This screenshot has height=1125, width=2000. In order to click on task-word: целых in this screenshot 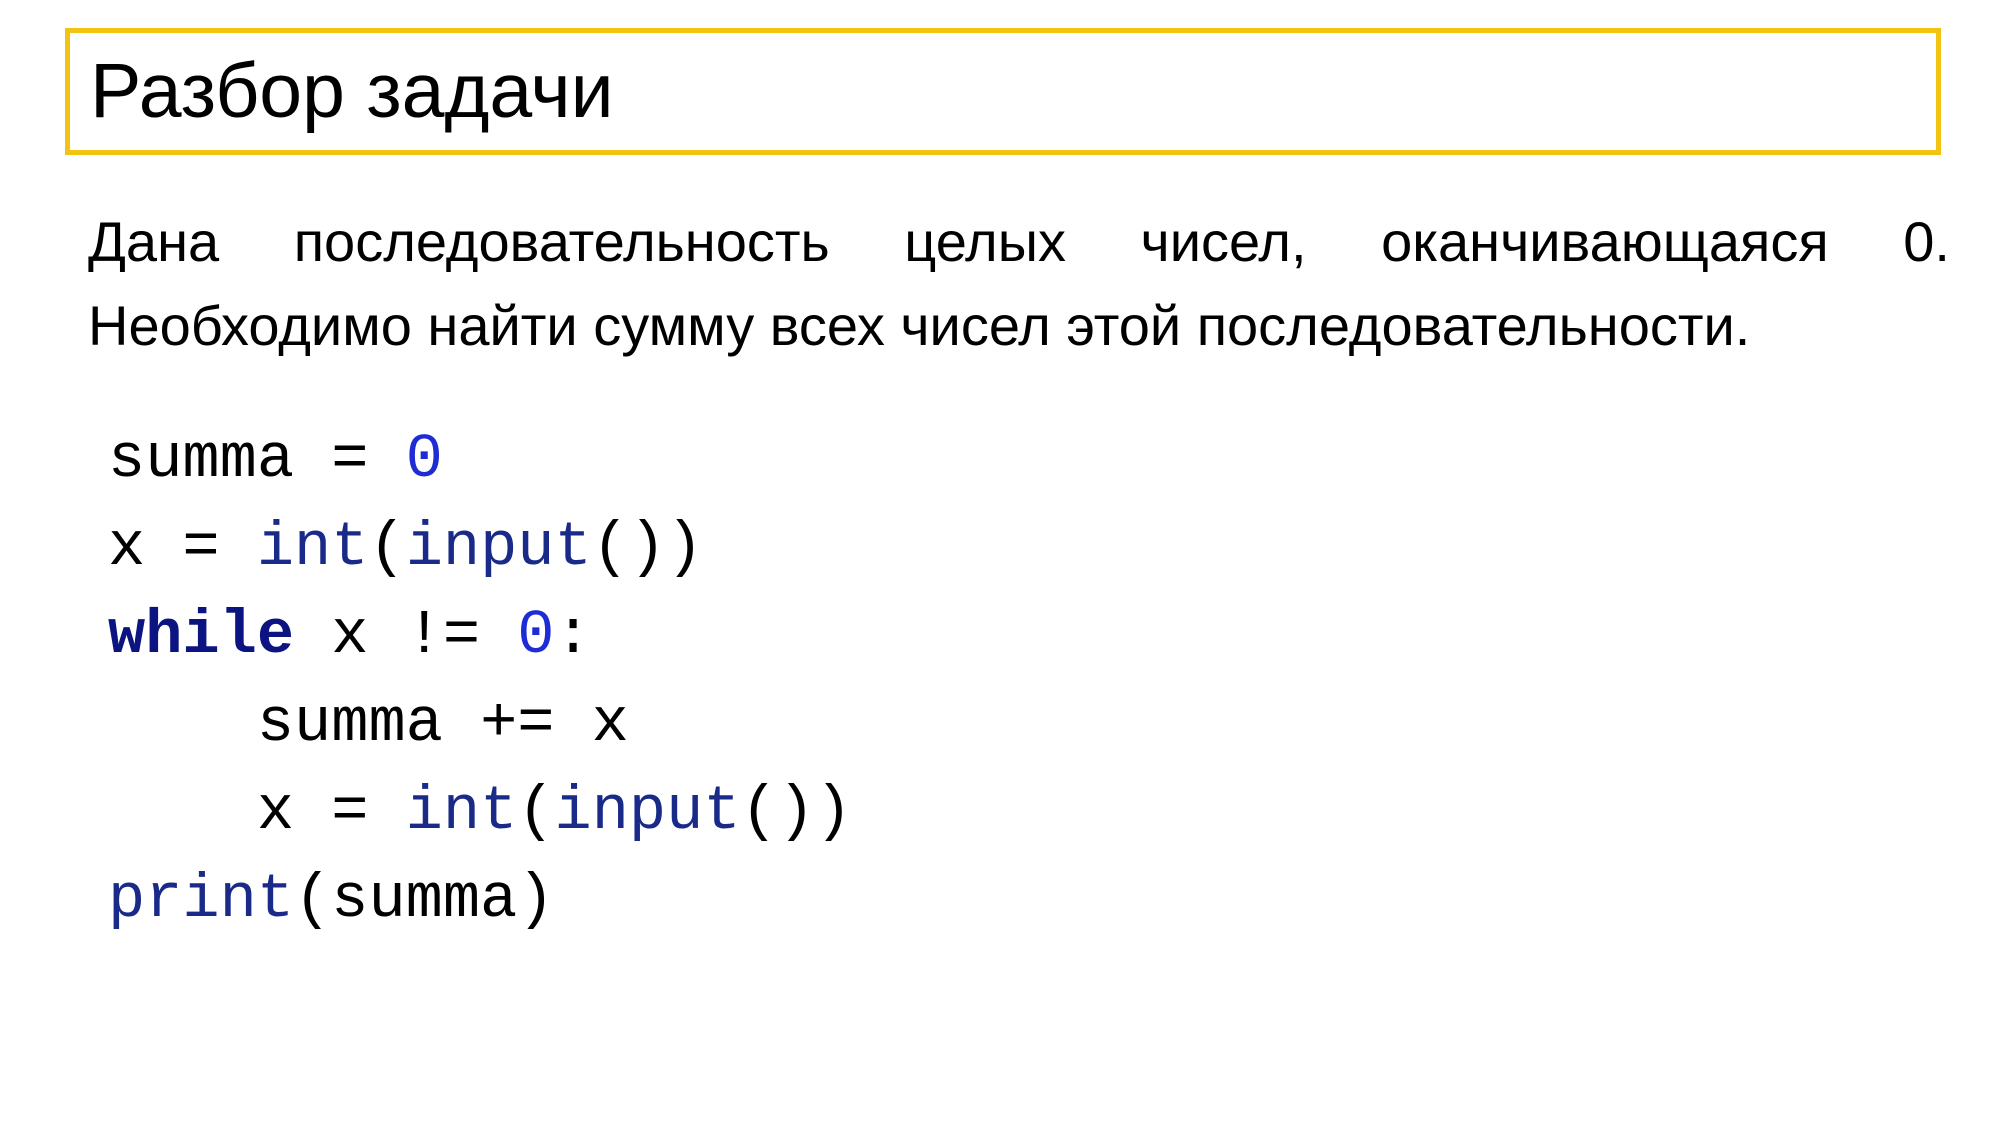, I will do `click(985, 241)`.